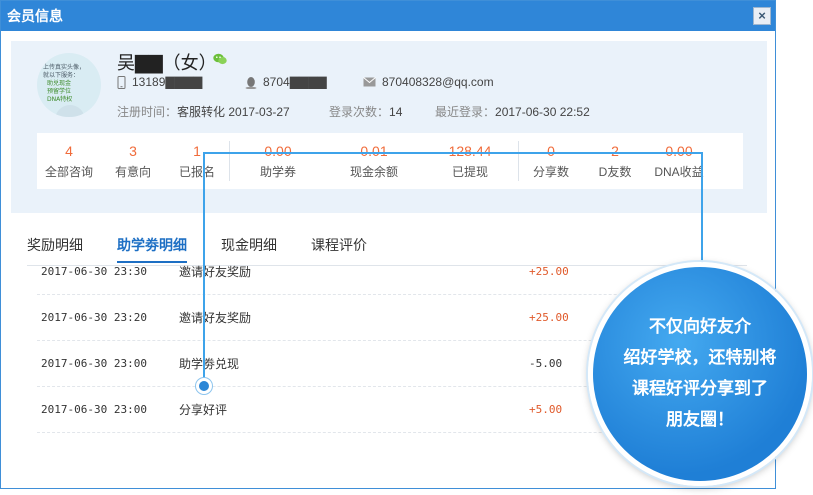  What do you see at coordinates (55, 249) in the screenshot?
I see `tab-rewards: 奖励明细` at bounding box center [55, 249].